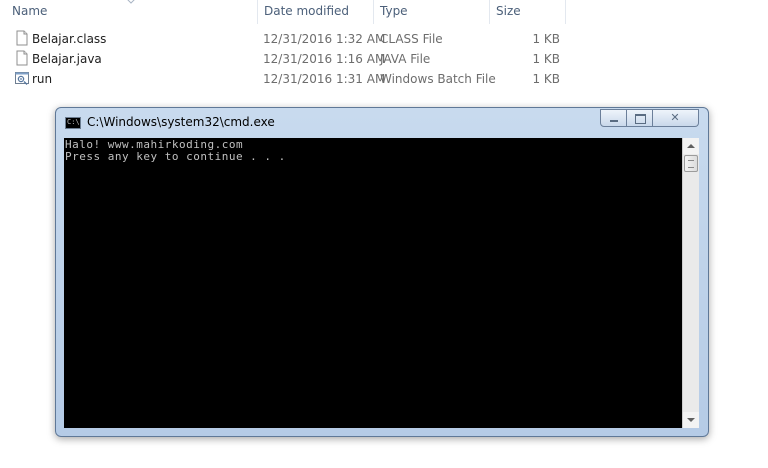  What do you see at coordinates (42, 79) in the screenshot?
I see `file-name: run` at bounding box center [42, 79].